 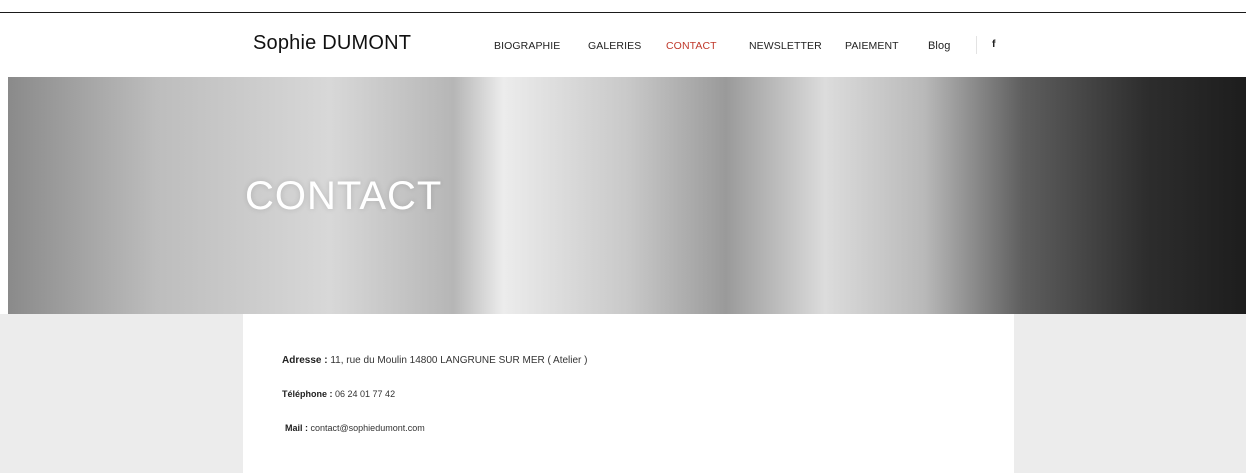 I want to click on address-label: Adresse :, so click(x=305, y=360).